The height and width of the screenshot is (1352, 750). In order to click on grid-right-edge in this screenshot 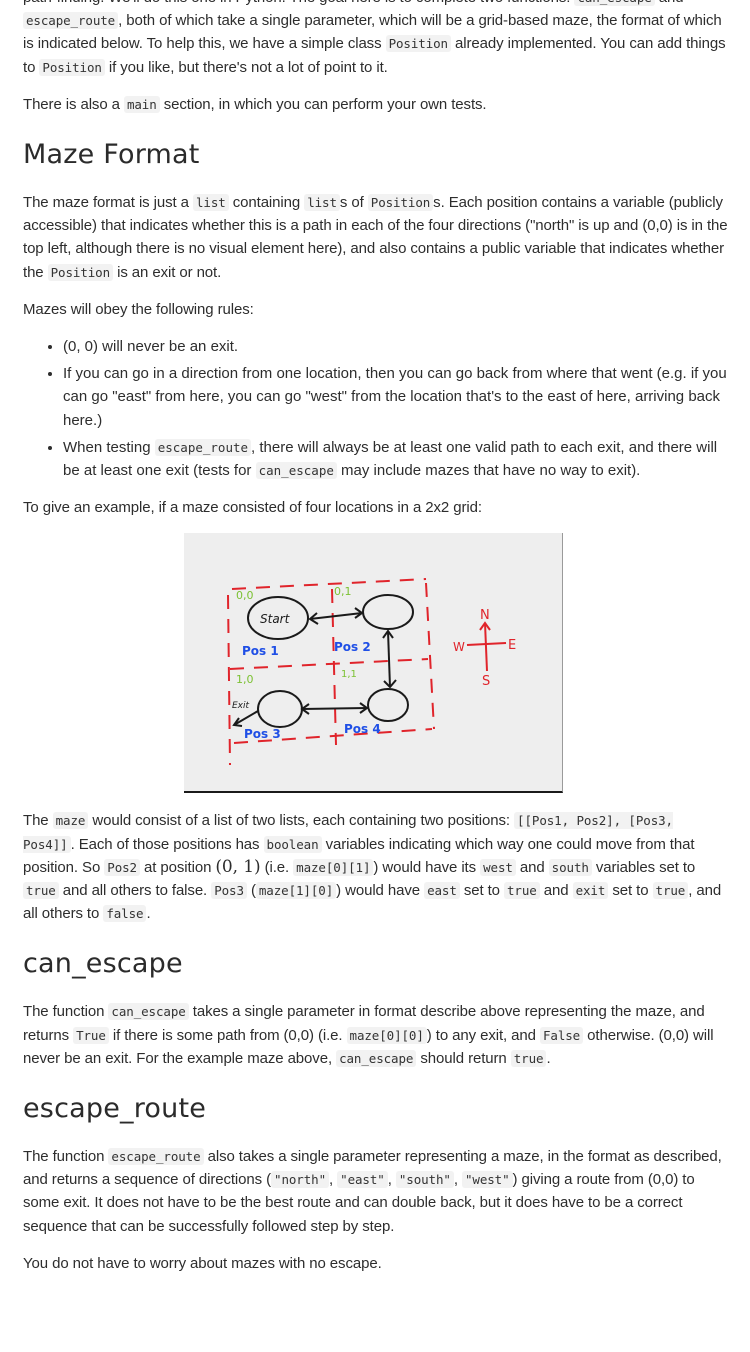, I will do `click(430, 656)`.